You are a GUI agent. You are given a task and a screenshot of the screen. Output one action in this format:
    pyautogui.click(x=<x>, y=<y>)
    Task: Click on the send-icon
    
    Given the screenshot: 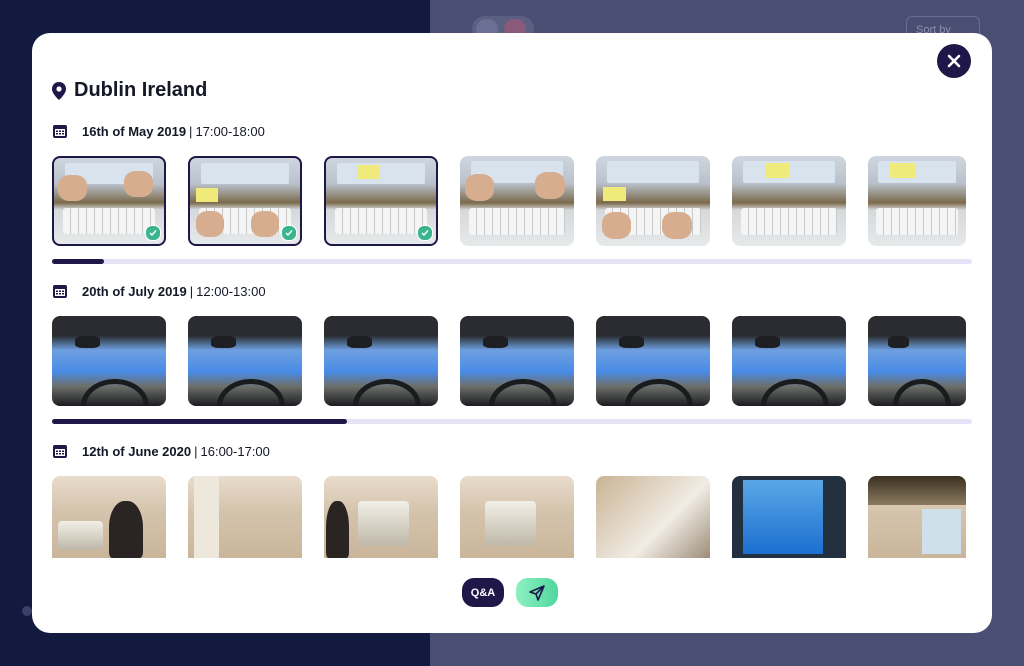 What is the action you would take?
    pyautogui.click(x=537, y=592)
    